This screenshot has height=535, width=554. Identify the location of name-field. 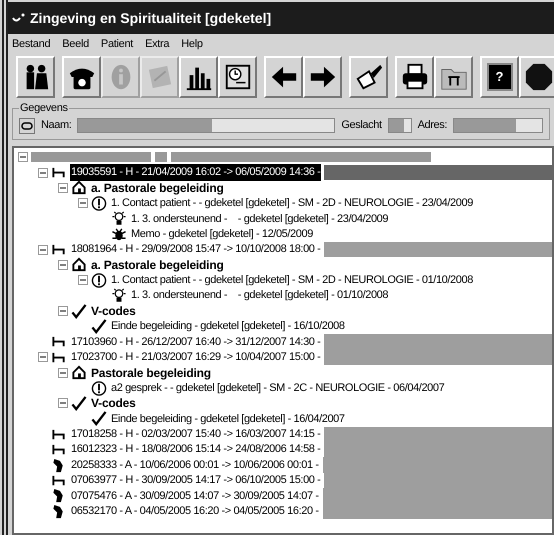
(206, 125).